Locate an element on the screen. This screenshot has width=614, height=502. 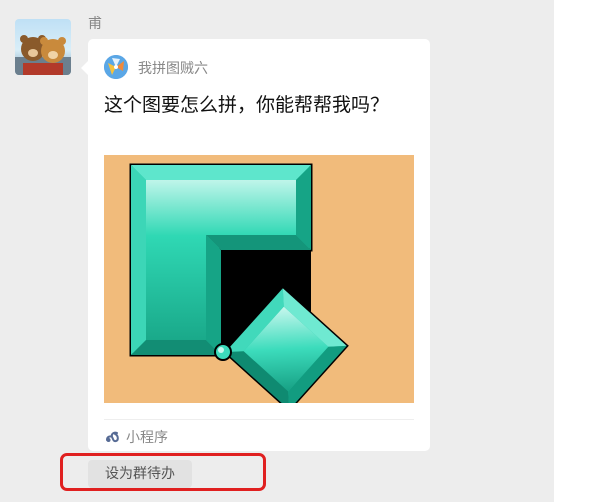
side-panel is located at coordinates (584, 251).